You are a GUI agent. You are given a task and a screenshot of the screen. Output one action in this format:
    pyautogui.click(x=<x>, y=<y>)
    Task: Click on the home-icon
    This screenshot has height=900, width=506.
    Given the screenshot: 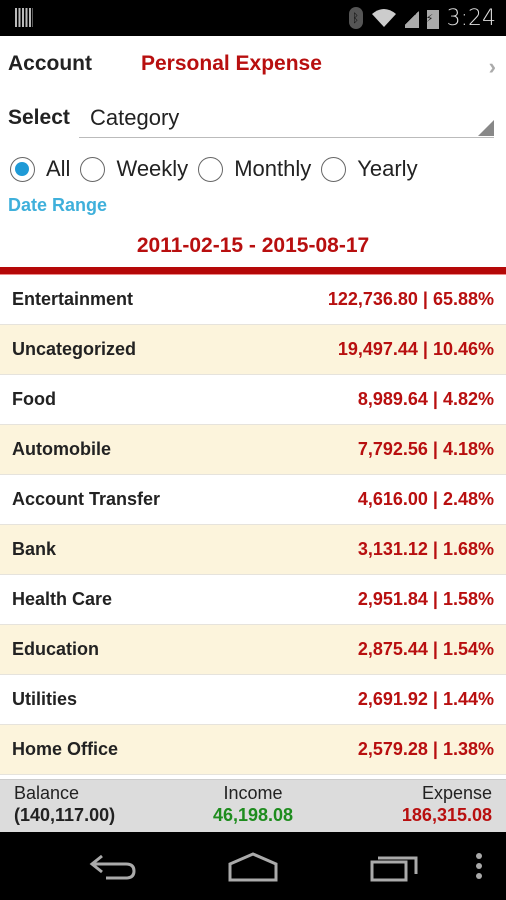 What is the action you would take?
    pyautogui.click(x=253, y=867)
    